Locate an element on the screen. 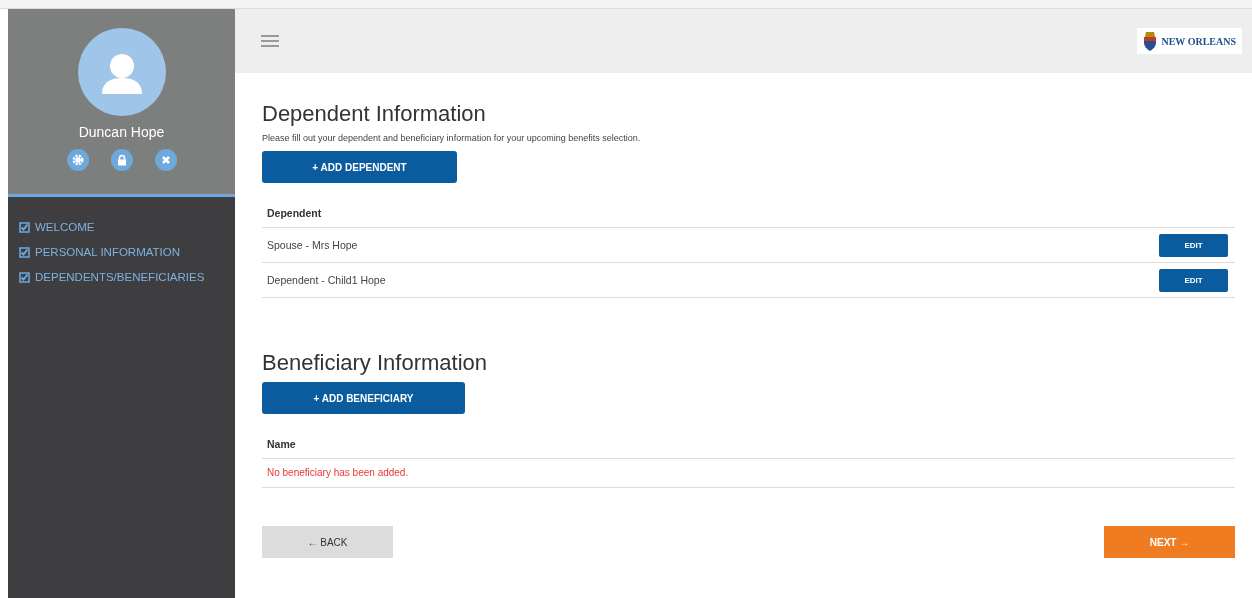 Image resolution: width=1252 pixels, height=598 pixels. empty-message: No beneficiary has been added. is located at coordinates (748, 473).